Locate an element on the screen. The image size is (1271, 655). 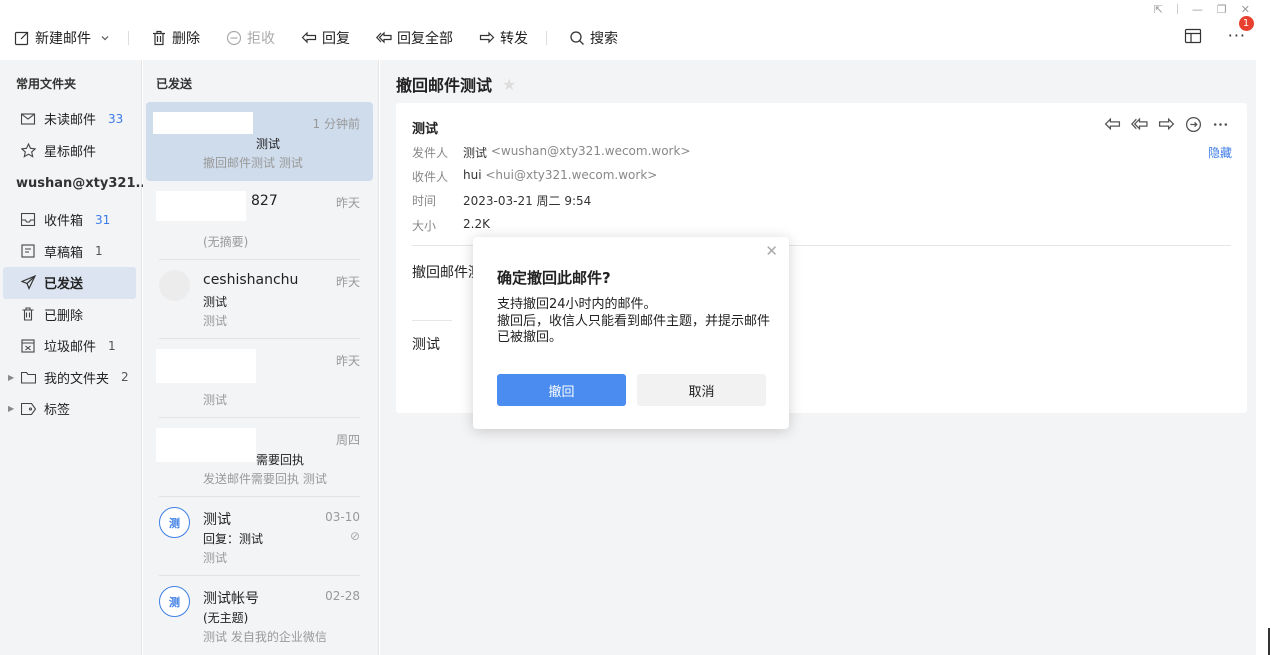
list-item: 827 昨天 (无摘要) is located at coordinates (259, 220).